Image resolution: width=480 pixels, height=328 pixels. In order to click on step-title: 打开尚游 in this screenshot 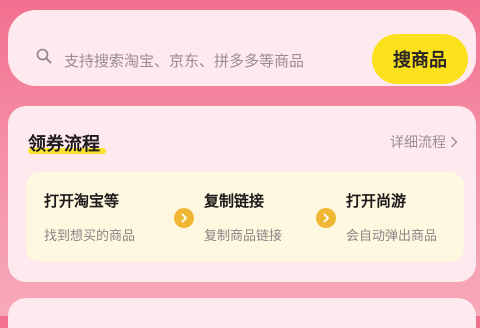, I will do `click(376, 201)`.